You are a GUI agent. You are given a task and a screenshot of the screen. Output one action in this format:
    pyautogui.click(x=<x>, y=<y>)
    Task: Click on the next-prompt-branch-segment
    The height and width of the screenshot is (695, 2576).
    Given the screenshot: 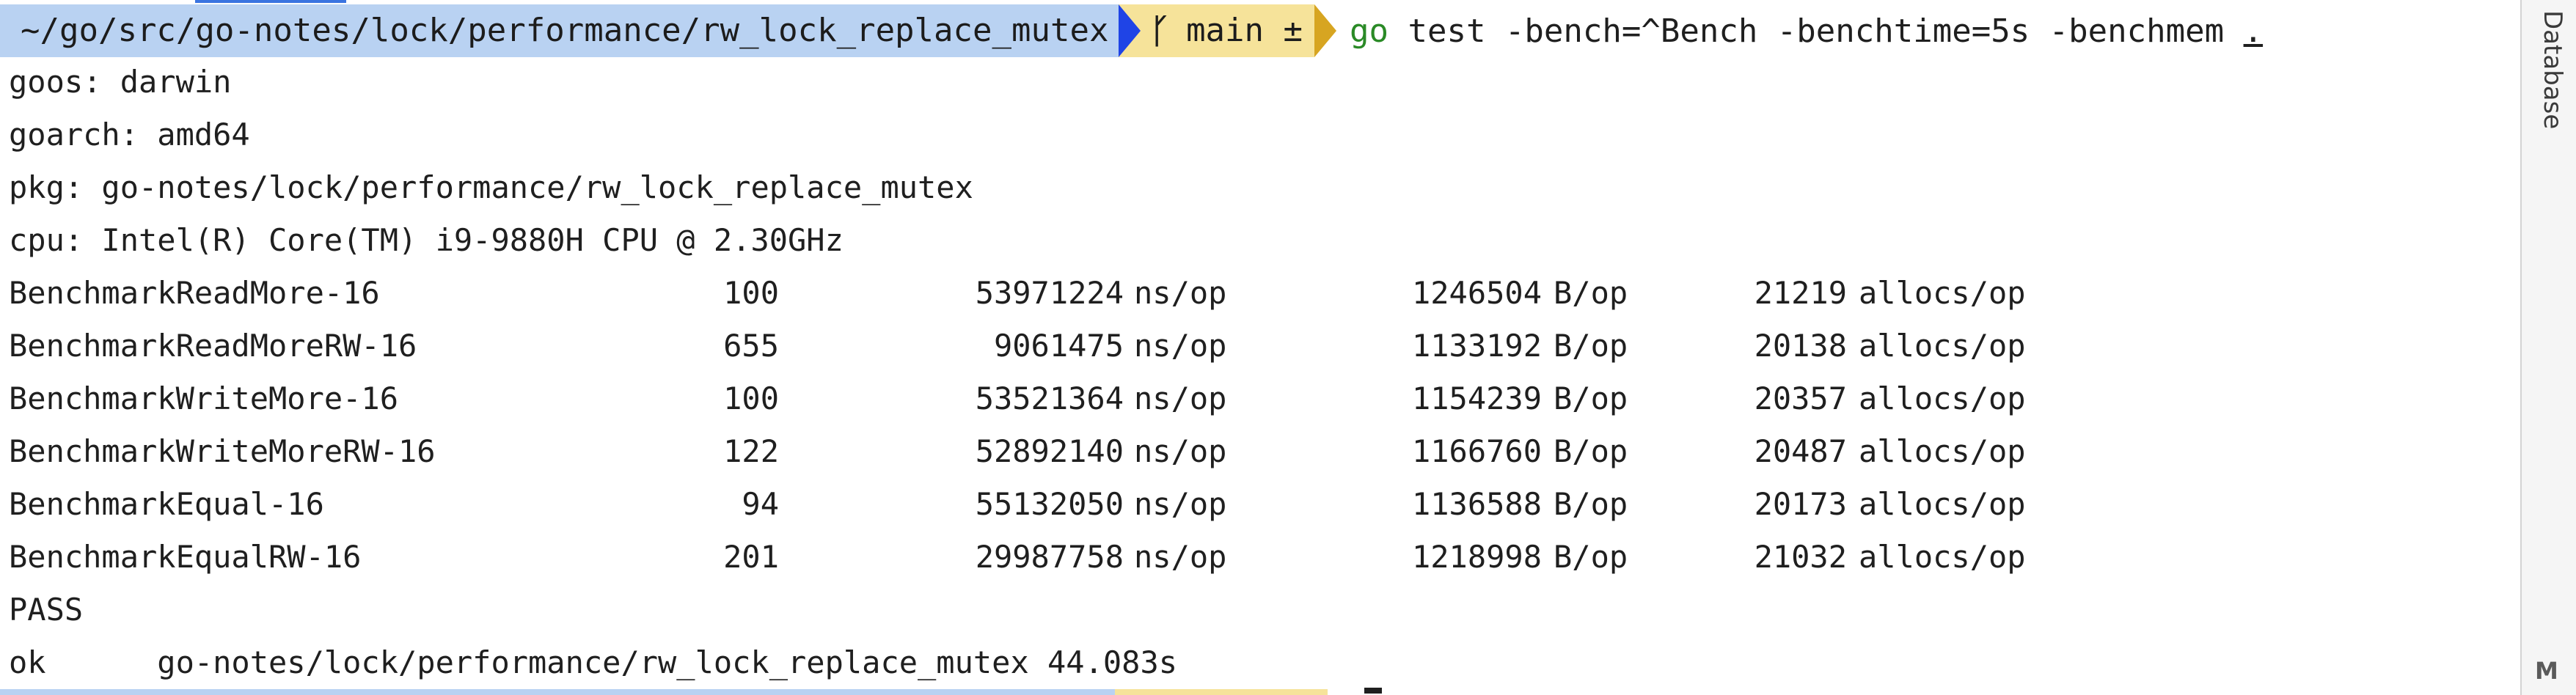 What is the action you would take?
    pyautogui.click(x=1221, y=692)
    